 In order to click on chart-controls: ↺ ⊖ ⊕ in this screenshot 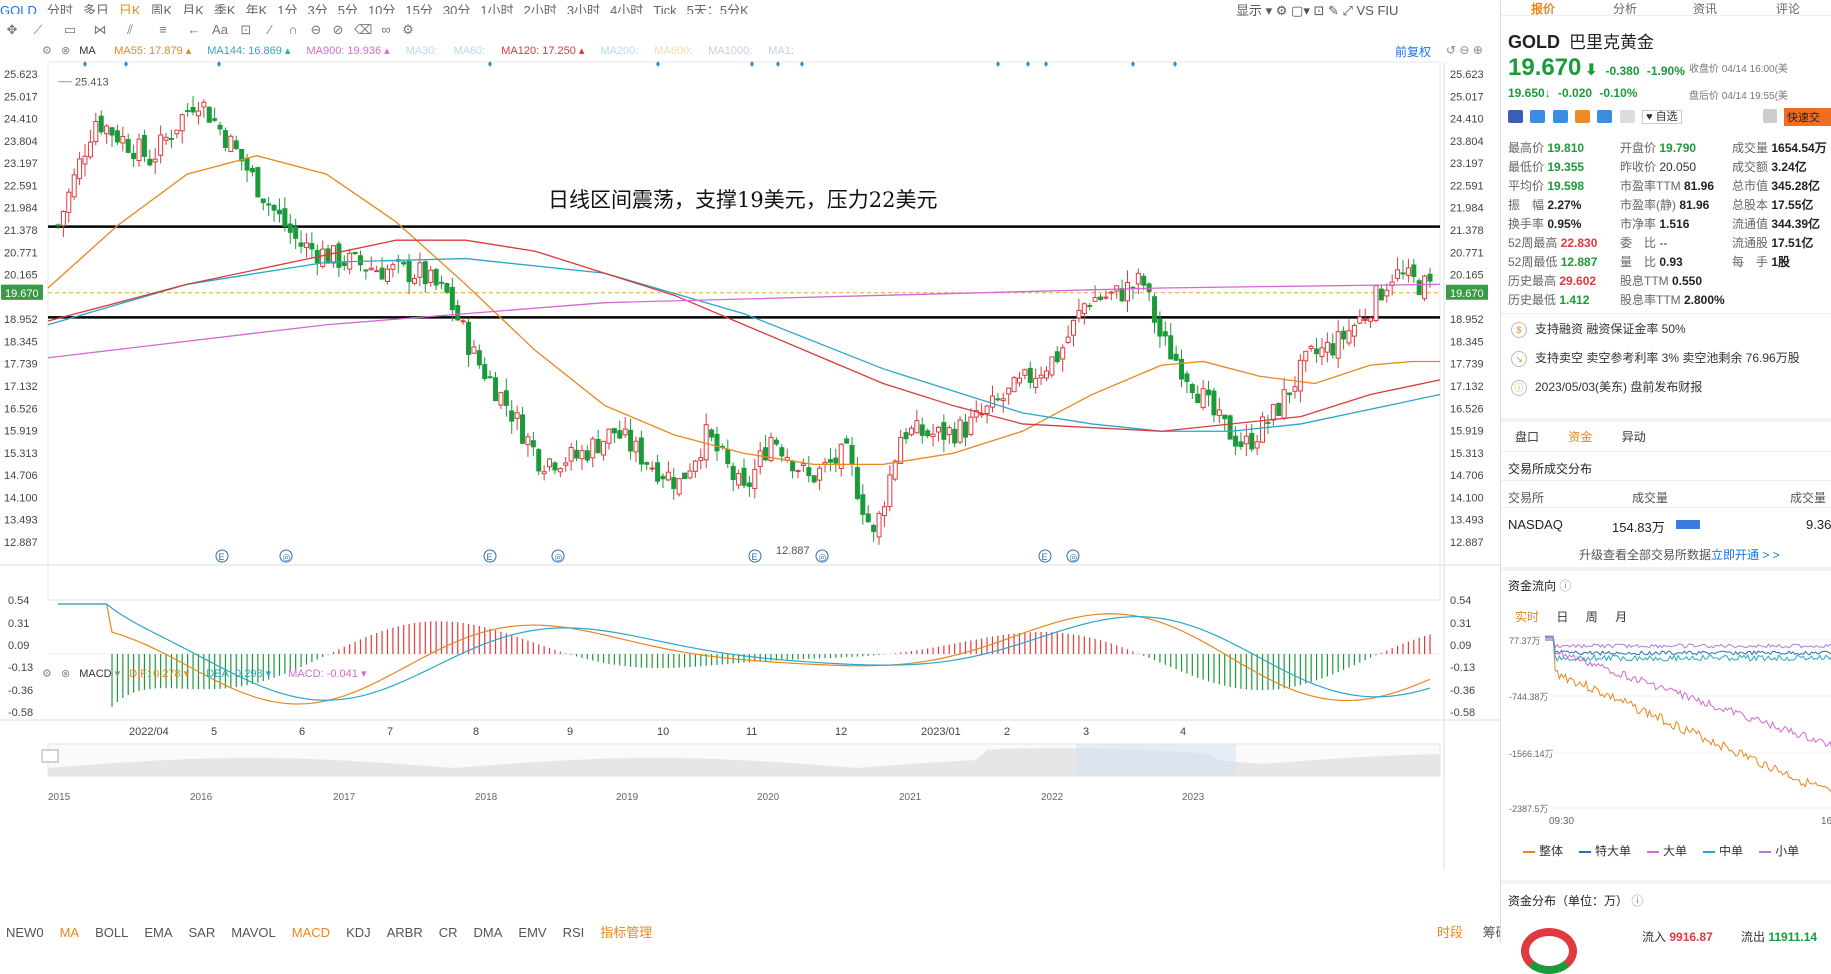, I will do `click(1464, 50)`.